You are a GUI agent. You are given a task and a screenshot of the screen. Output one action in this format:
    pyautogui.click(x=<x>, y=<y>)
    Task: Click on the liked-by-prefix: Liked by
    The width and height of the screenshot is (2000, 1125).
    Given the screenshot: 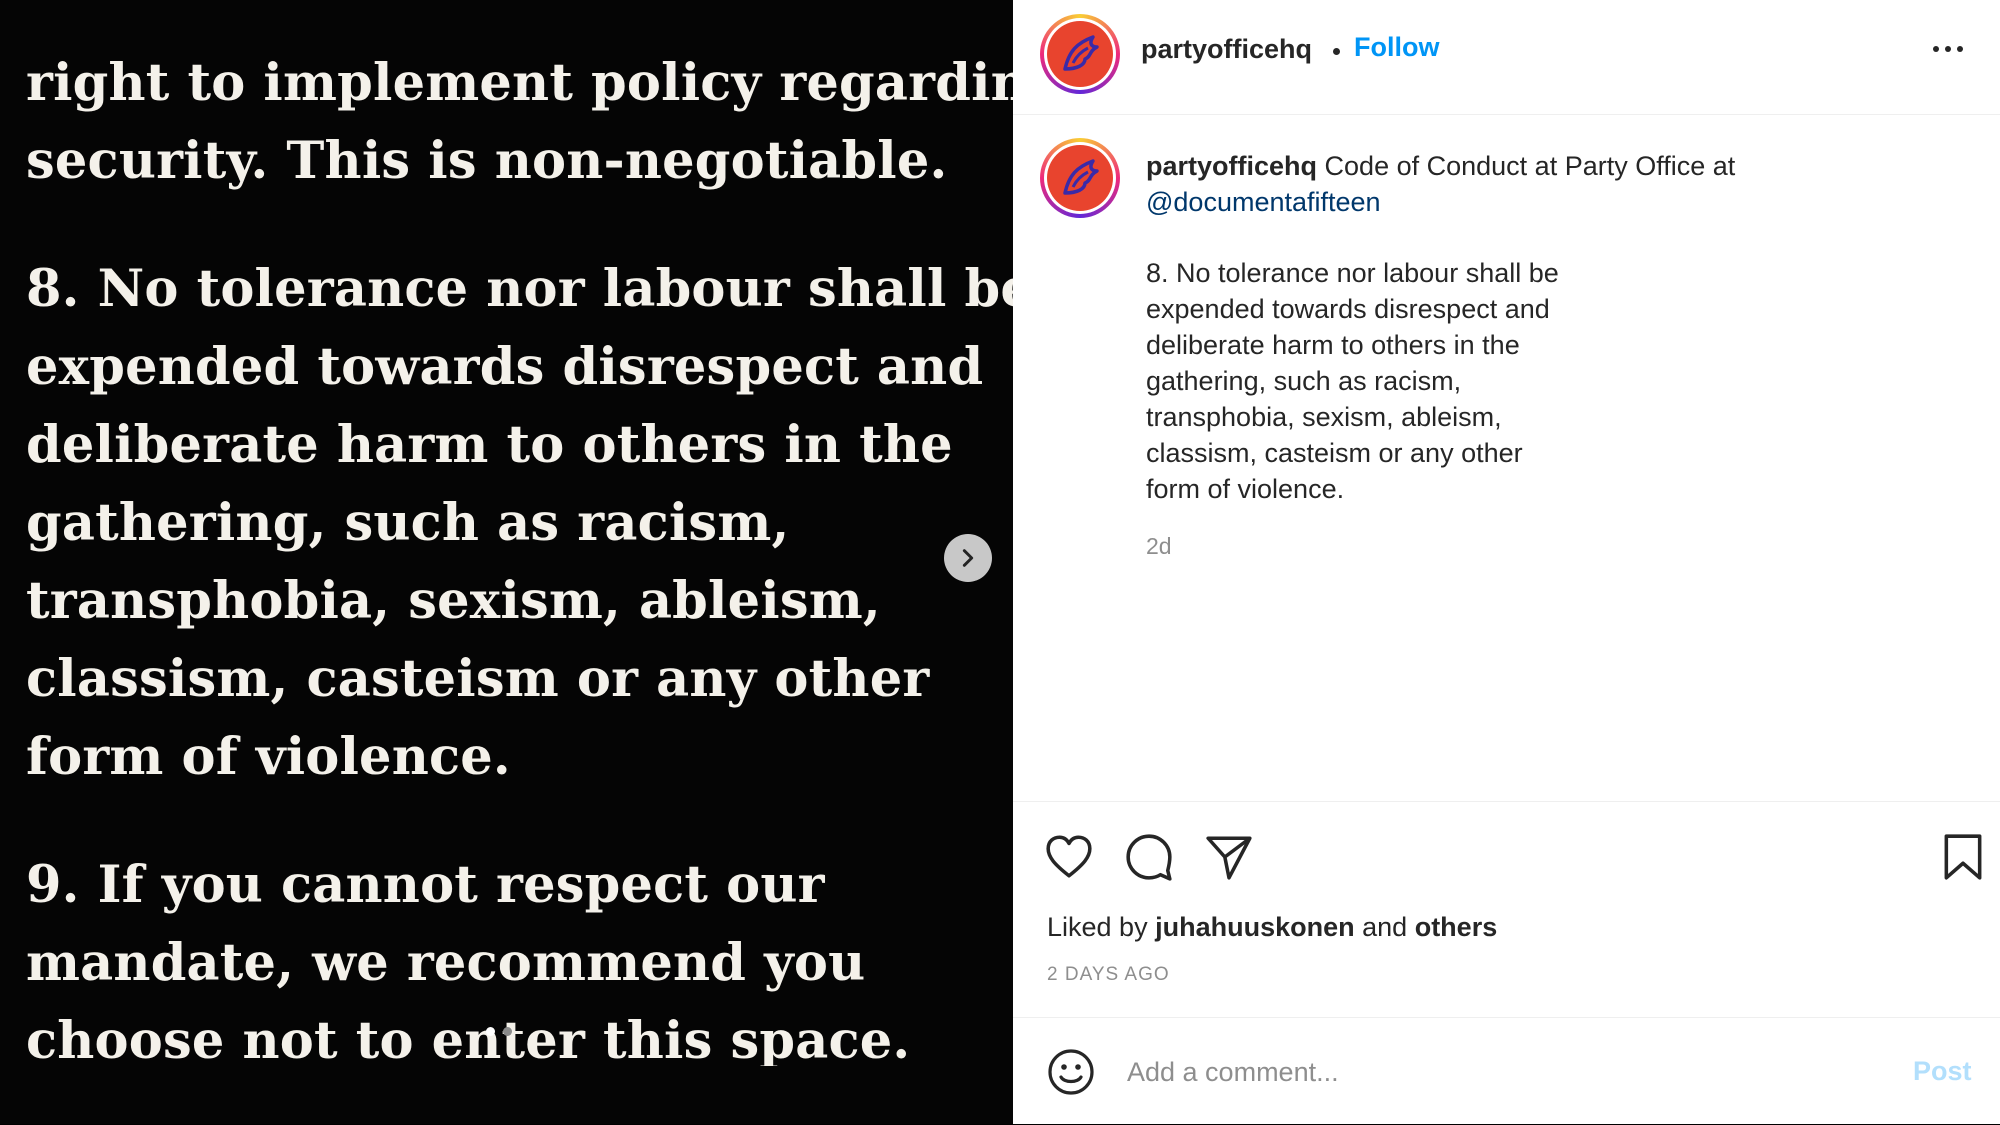 What is the action you would take?
    pyautogui.click(x=1097, y=927)
    